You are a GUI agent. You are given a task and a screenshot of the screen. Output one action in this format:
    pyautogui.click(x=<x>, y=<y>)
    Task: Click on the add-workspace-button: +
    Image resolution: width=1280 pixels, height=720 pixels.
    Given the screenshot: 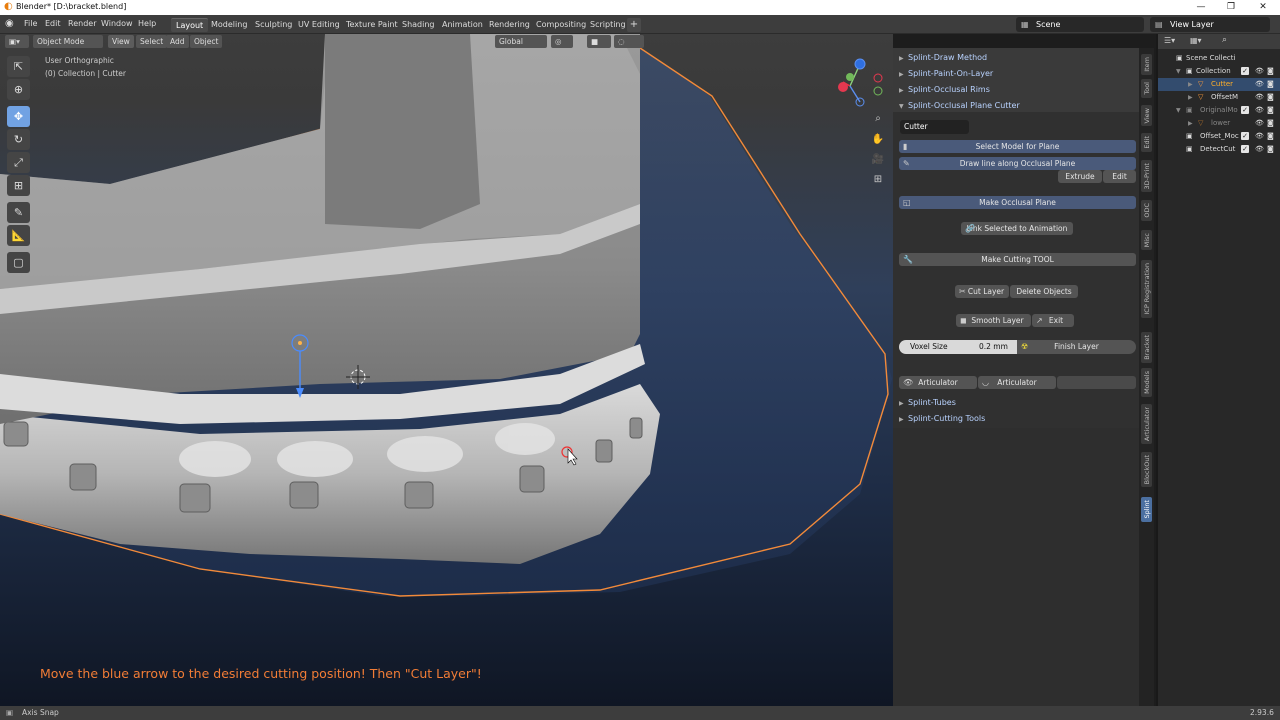 What is the action you would take?
    pyautogui.click(x=634, y=25)
    